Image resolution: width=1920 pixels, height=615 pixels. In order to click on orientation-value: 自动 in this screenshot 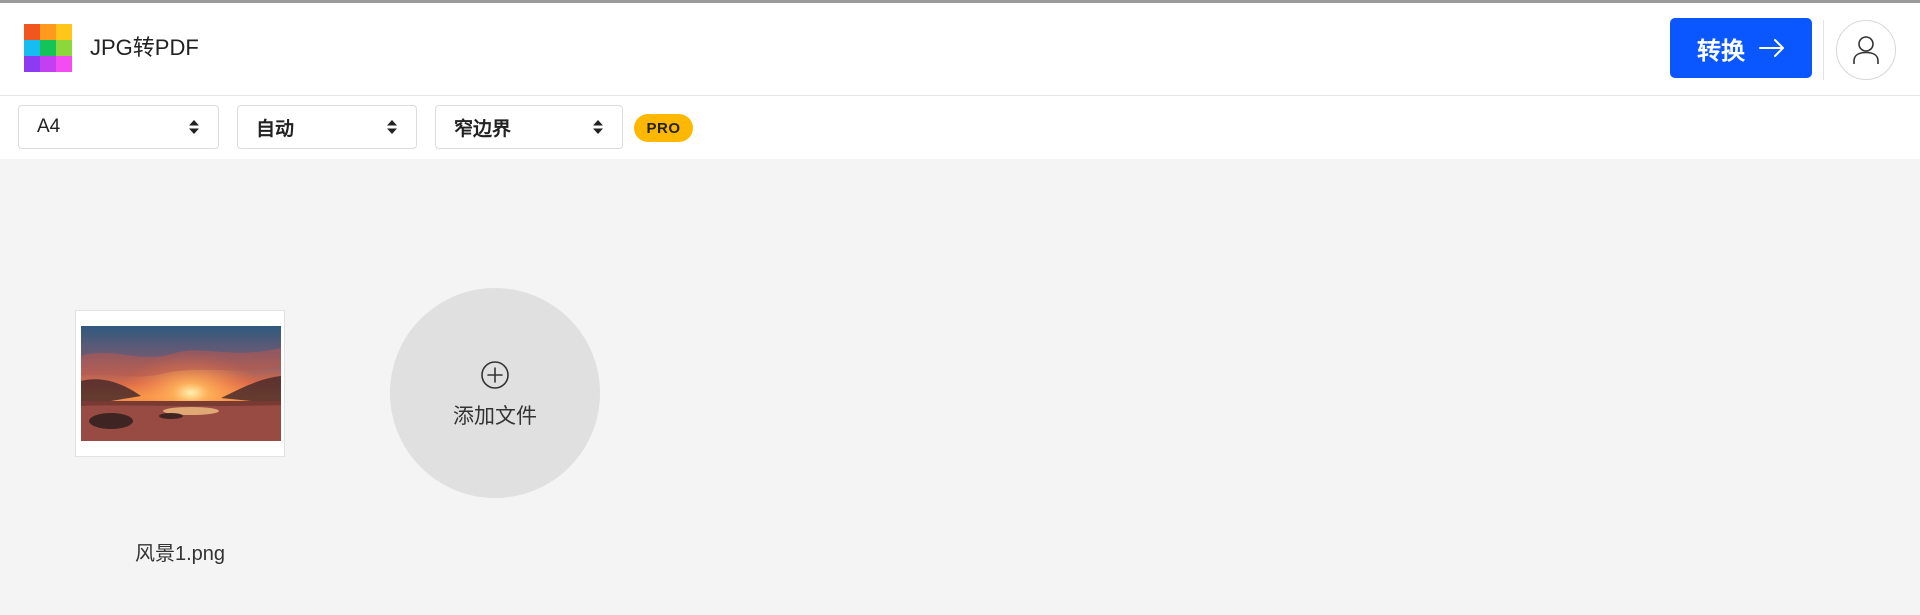, I will do `click(275, 129)`.